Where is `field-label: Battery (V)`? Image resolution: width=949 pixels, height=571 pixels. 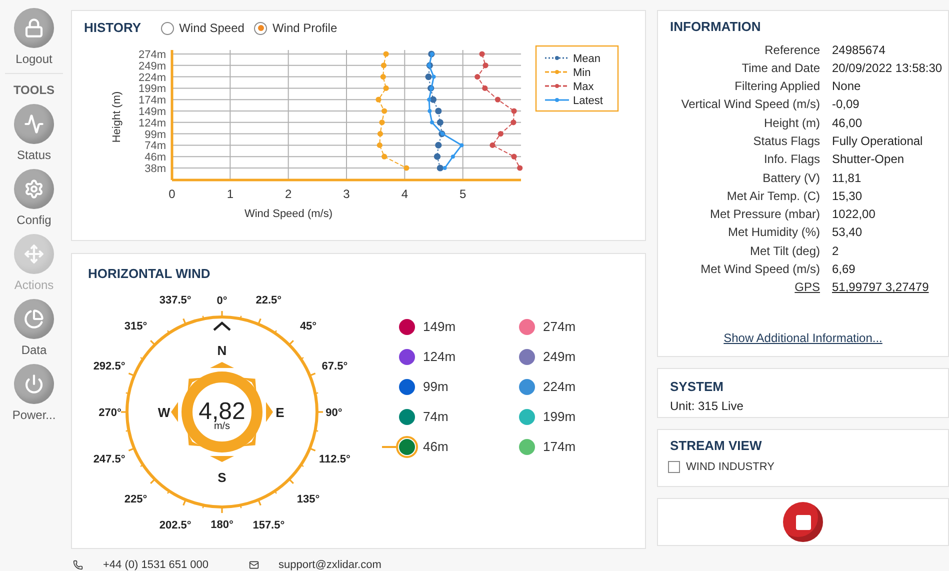
field-label: Battery (V) is located at coordinates (791, 178).